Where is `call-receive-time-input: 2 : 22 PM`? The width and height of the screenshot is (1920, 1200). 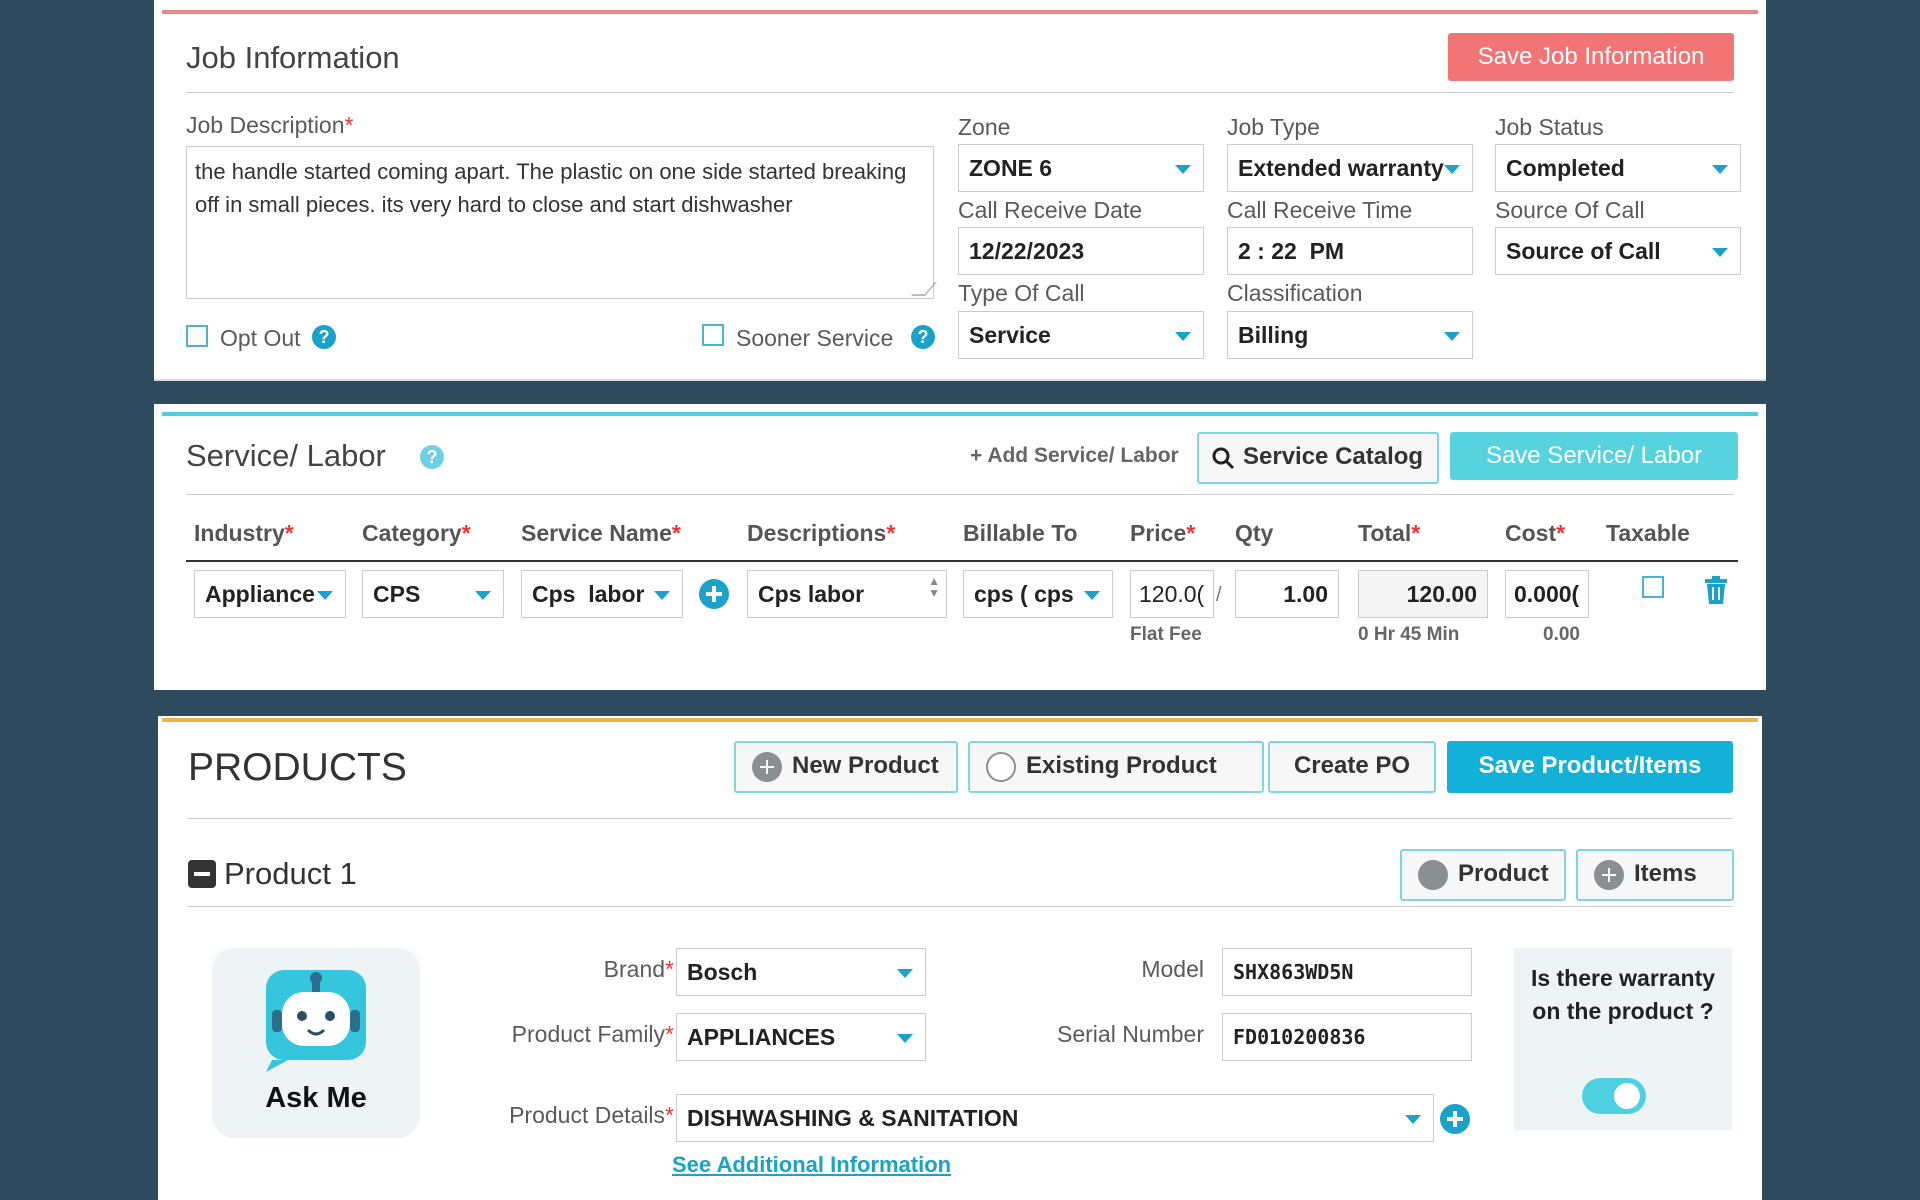
call-receive-time-input: 2 : 22 PM is located at coordinates (1350, 251).